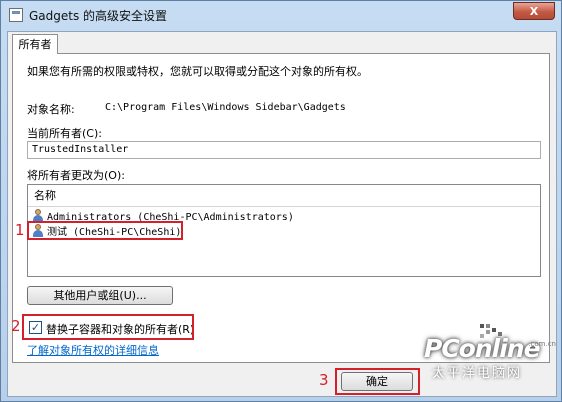  I want to click on current-owner-label: 当前所有者(C):, so click(64, 133).